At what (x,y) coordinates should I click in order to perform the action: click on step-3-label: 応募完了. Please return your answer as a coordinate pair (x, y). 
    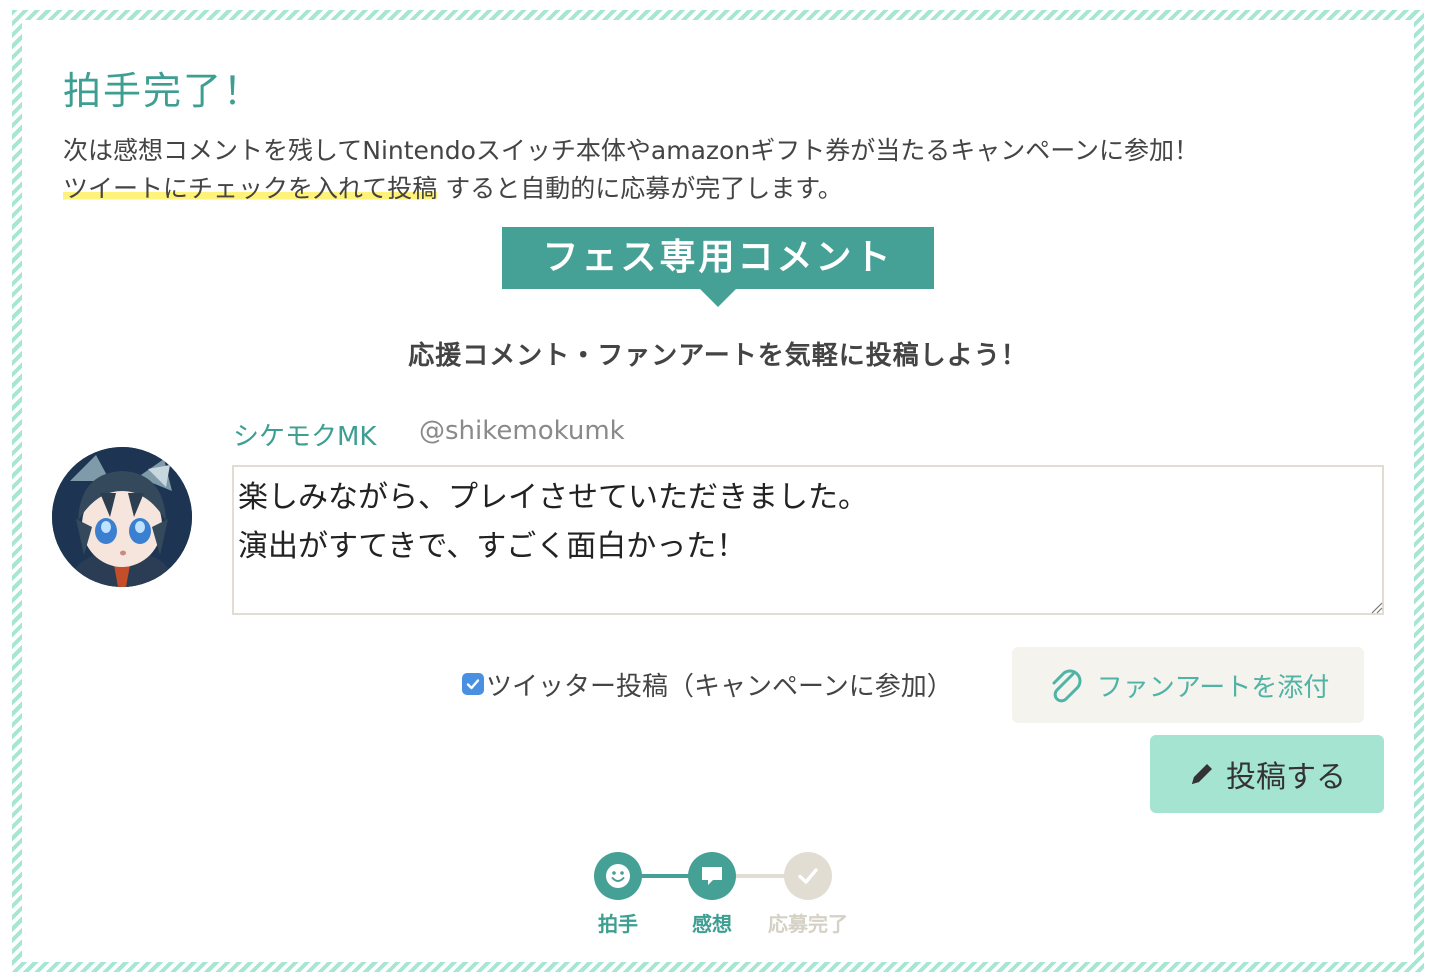
    Looking at the image, I should click on (808, 924).